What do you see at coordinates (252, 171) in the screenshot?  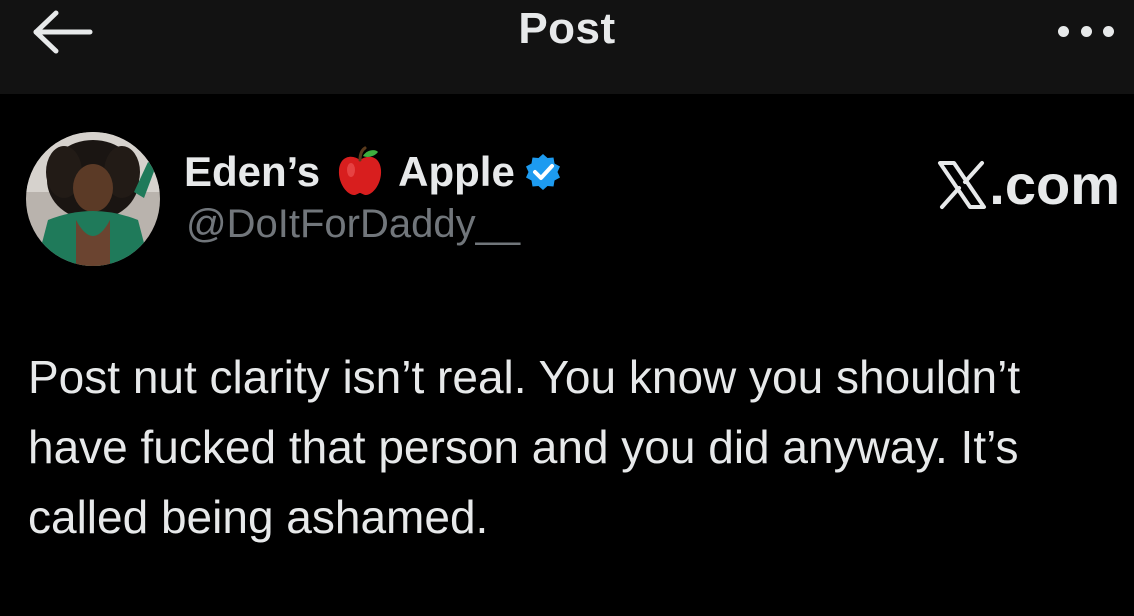 I see `author-name-first: Eden’s` at bounding box center [252, 171].